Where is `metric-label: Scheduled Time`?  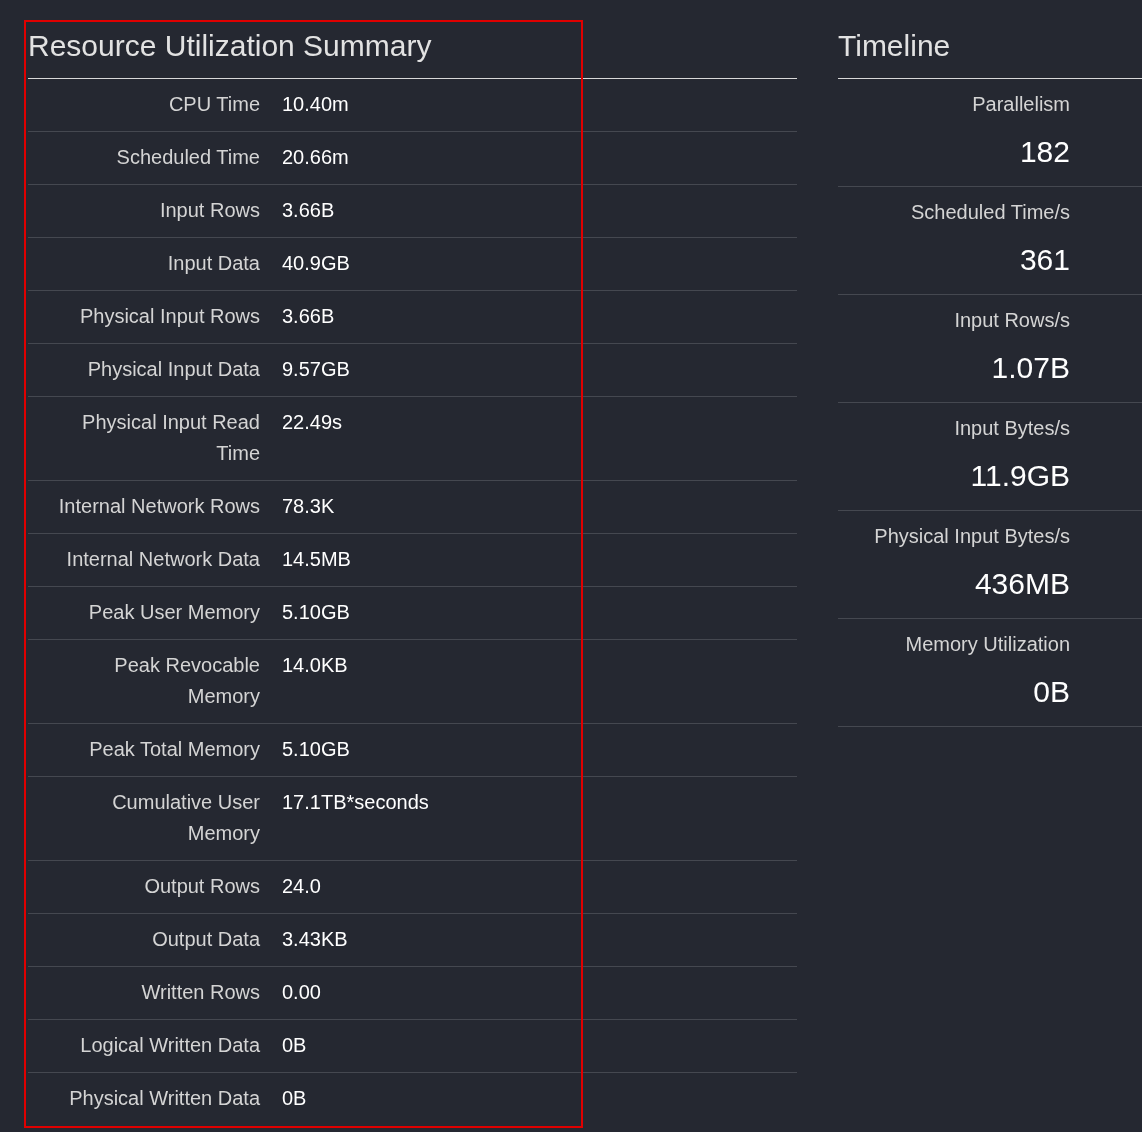
metric-label: Scheduled Time is located at coordinates (187, 157).